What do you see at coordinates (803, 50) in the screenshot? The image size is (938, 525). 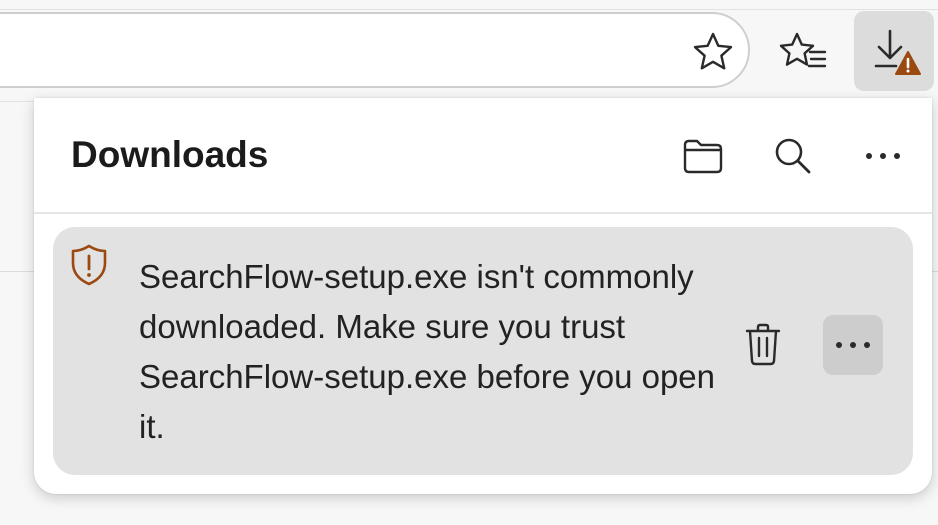 I see `favorites-icon` at bounding box center [803, 50].